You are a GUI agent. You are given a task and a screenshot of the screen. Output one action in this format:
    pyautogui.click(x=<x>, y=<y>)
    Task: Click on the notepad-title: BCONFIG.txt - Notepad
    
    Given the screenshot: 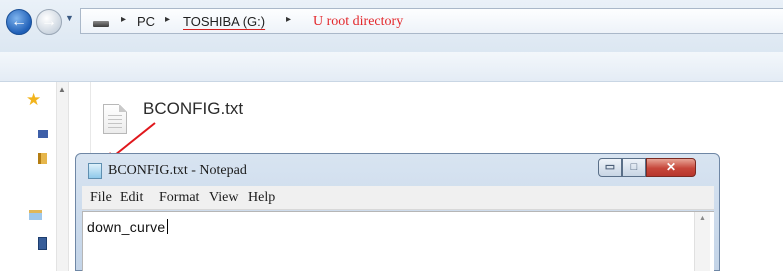 What is the action you would take?
    pyautogui.click(x=177, y=170)
    